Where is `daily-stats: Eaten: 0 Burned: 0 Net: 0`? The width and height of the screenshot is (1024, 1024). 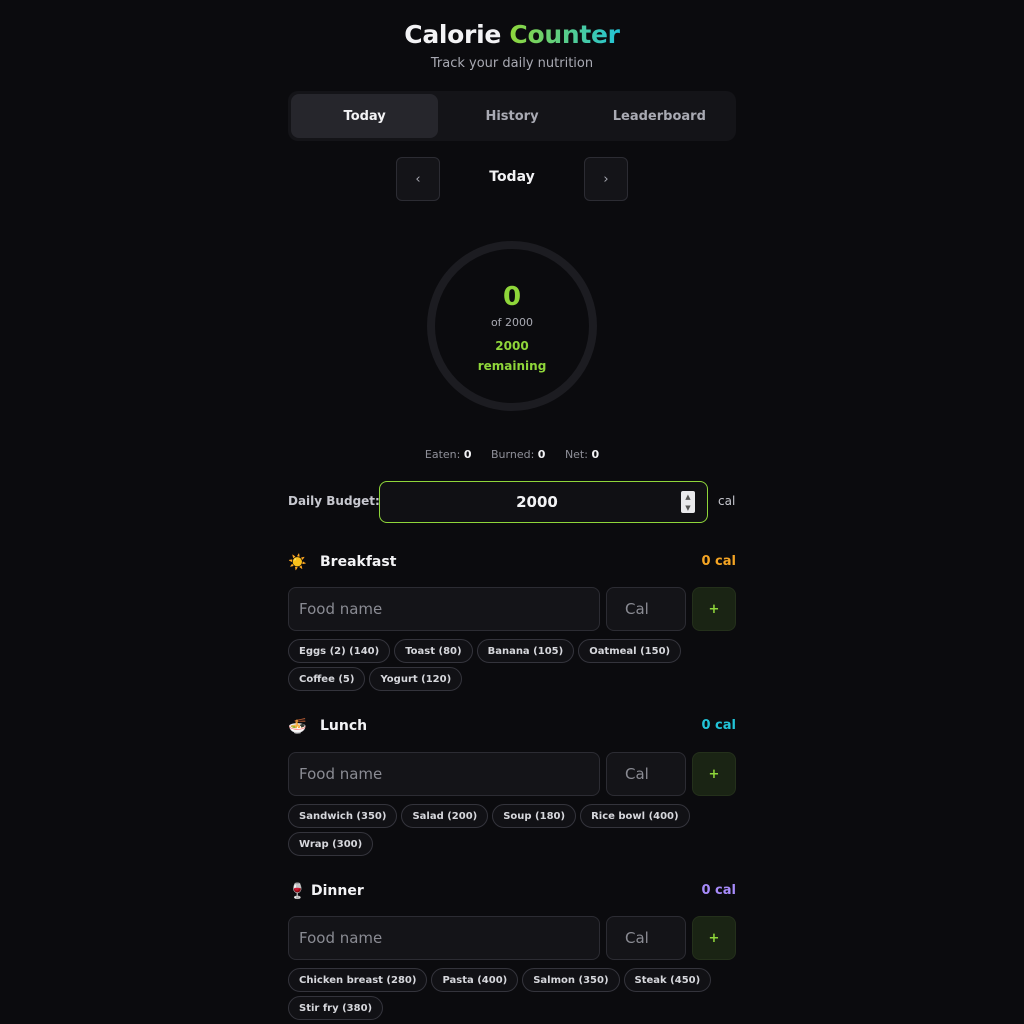 daily-stats: Eaten: 0 Burned: 0 Net: 0 is located at coordinates (512, 454).